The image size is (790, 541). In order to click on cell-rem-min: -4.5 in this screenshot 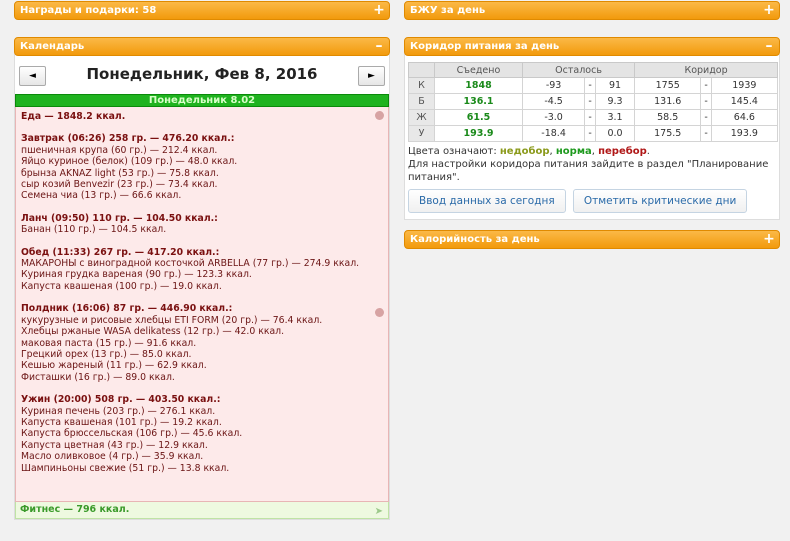, I will do `click(553, 101)`.